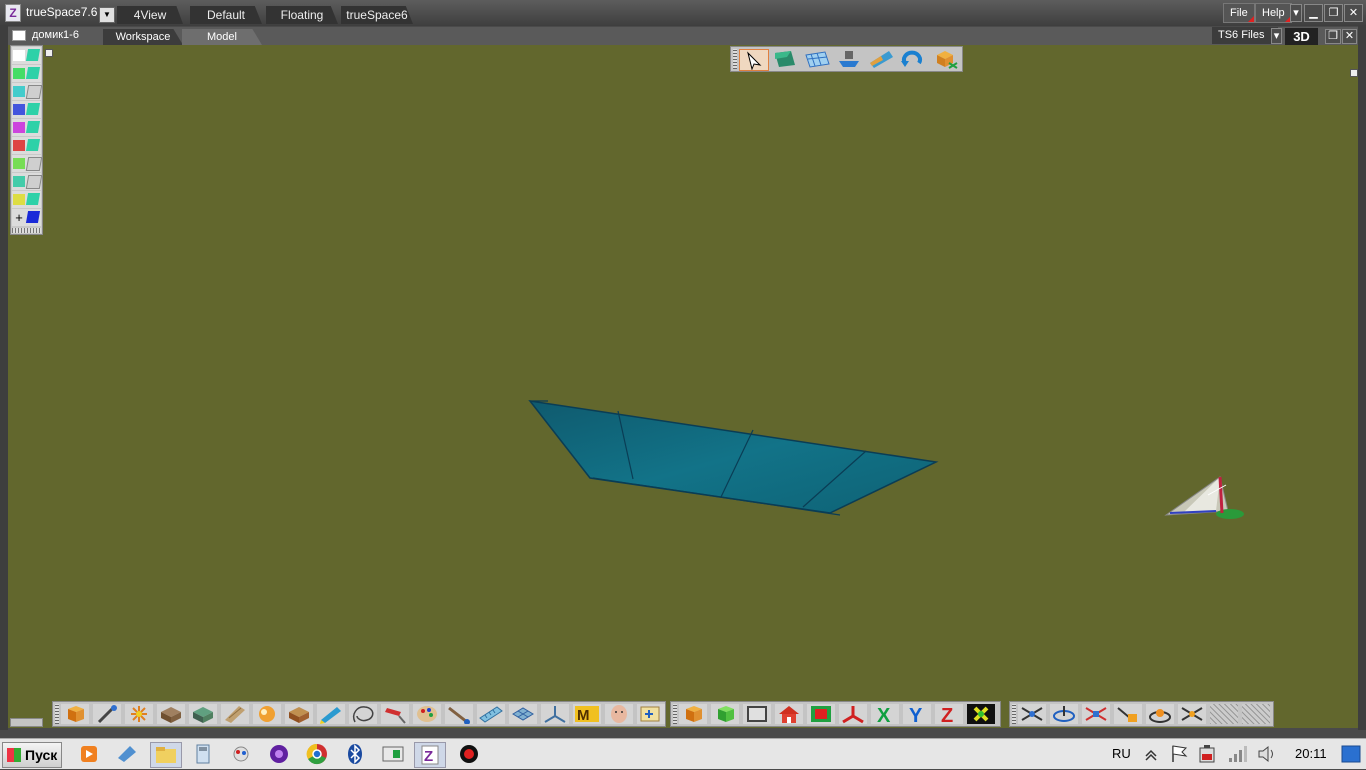 The image size is (1366, 770). I want to click on render-icon, so click(881, 59).